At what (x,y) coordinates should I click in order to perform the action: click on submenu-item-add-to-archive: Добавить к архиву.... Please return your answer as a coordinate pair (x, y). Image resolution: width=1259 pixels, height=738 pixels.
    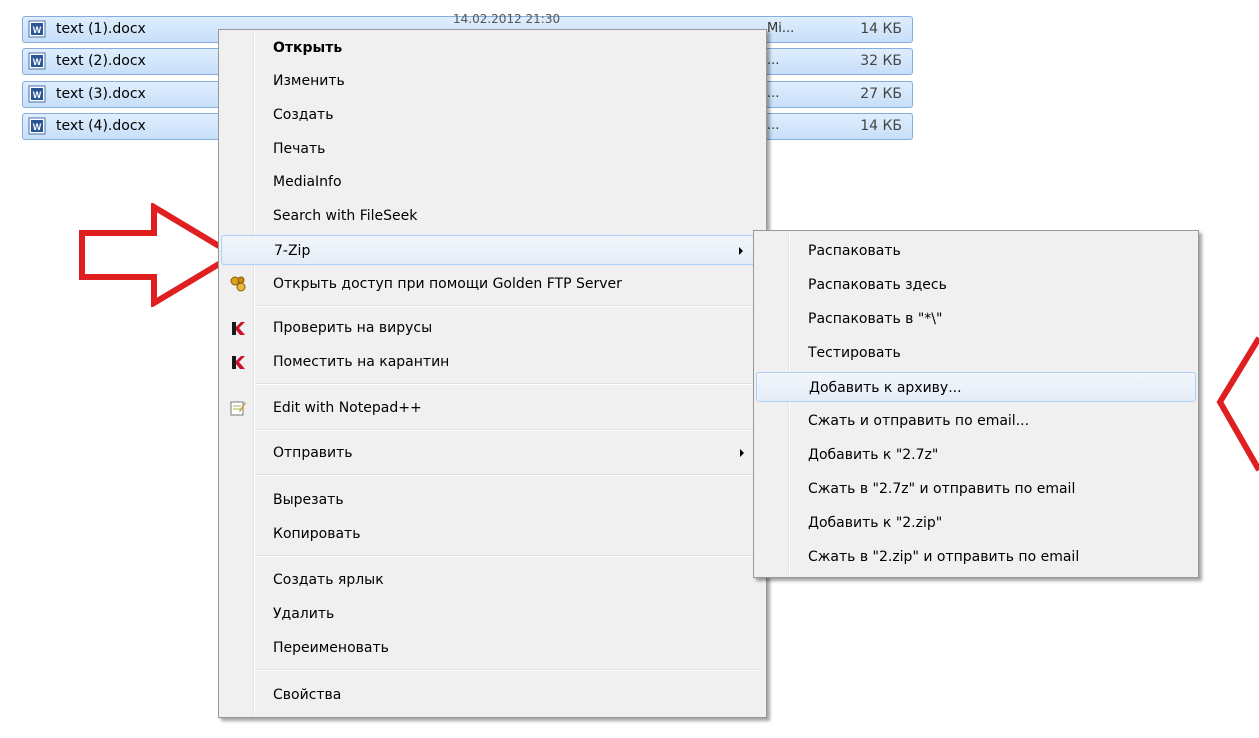
    Looking at the image, I should click on (976, 387).